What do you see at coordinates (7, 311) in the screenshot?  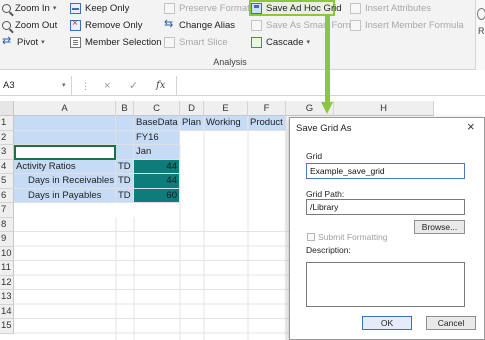 I see `row-header-14: 14` at bounding box center [7, 311].